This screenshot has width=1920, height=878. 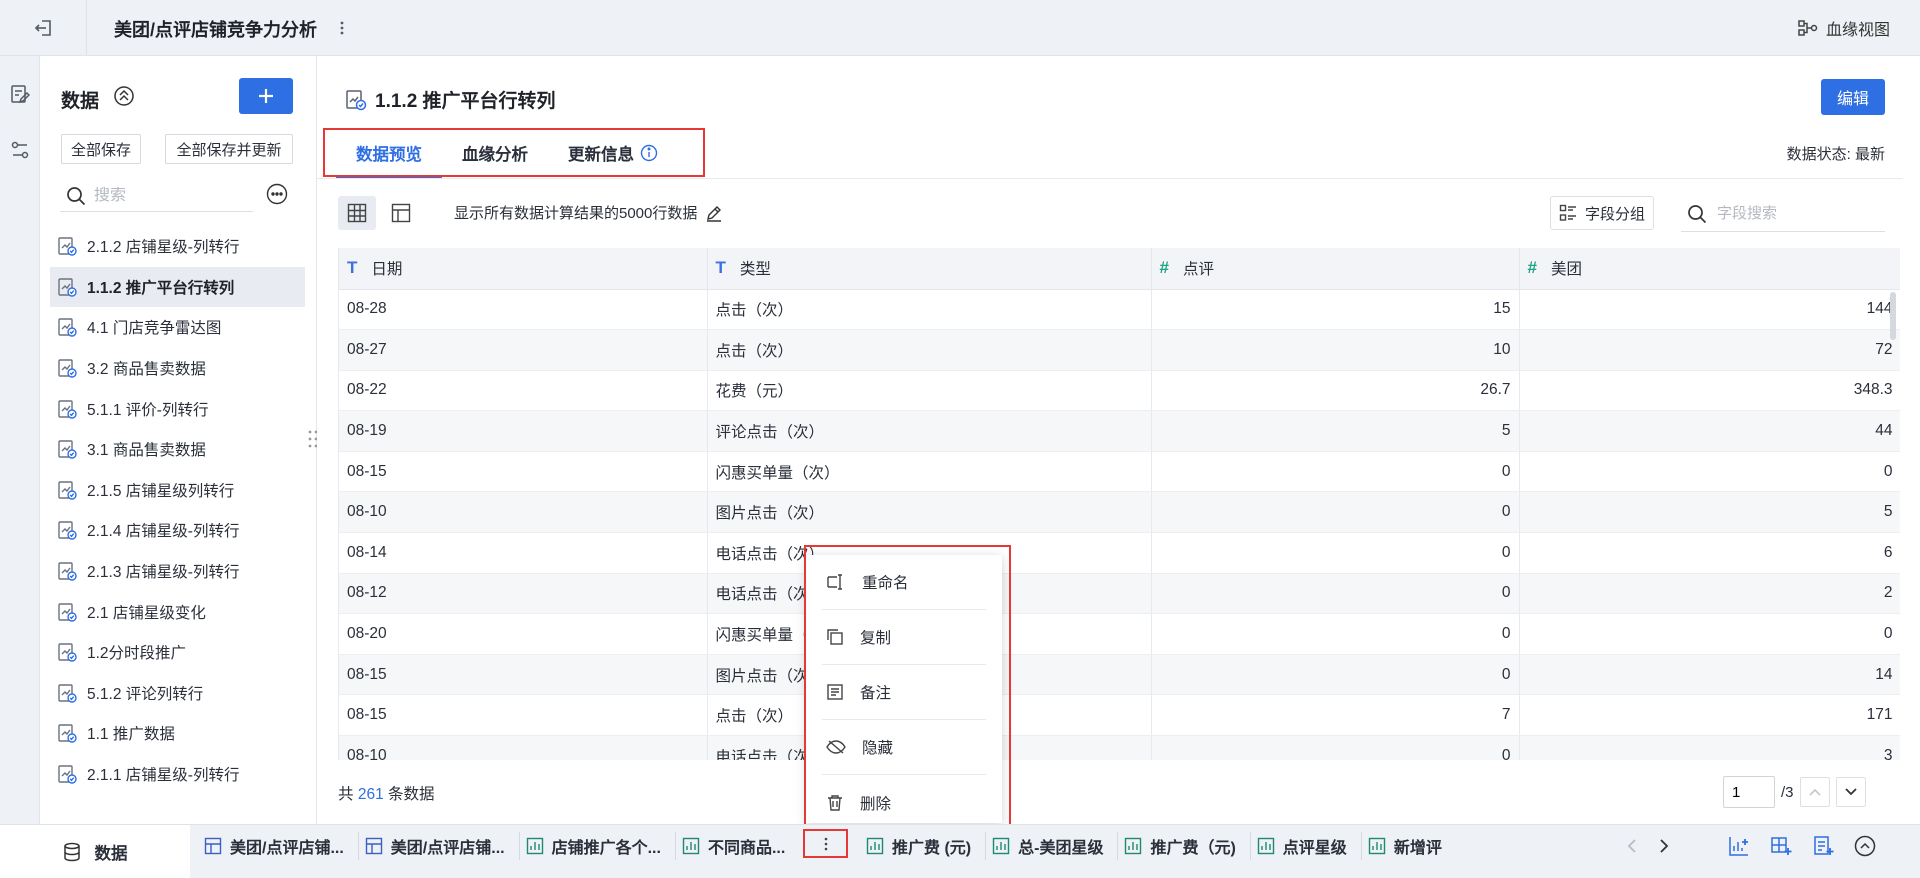 What do you see at coordinates (177, 733) in the screenshot?
I see `sidebar-item: 1.1 推广数据` at bounding box center [177, 733].